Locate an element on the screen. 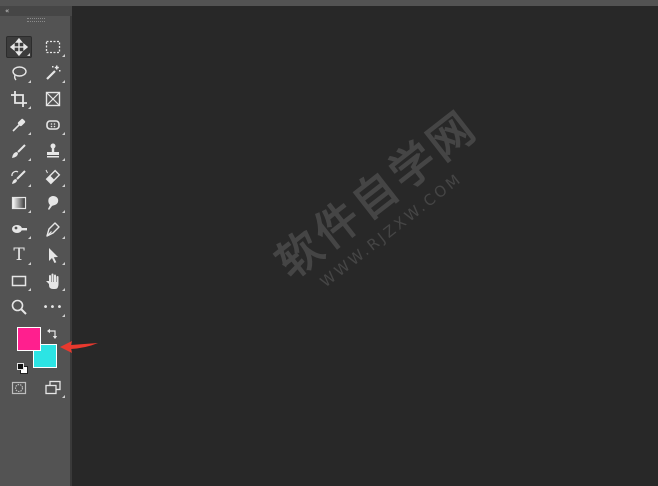  spot-healing-tool is located at coordinates (53, 125).